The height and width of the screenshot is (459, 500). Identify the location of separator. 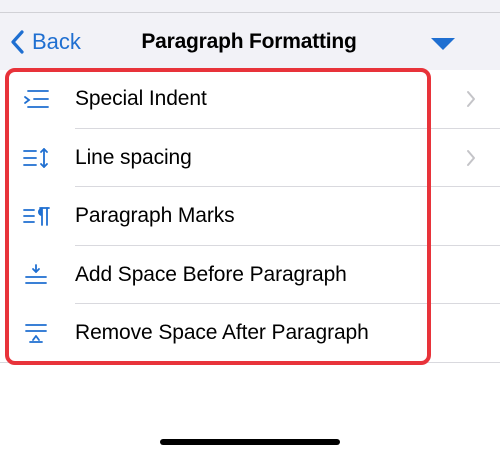
(250, 362).